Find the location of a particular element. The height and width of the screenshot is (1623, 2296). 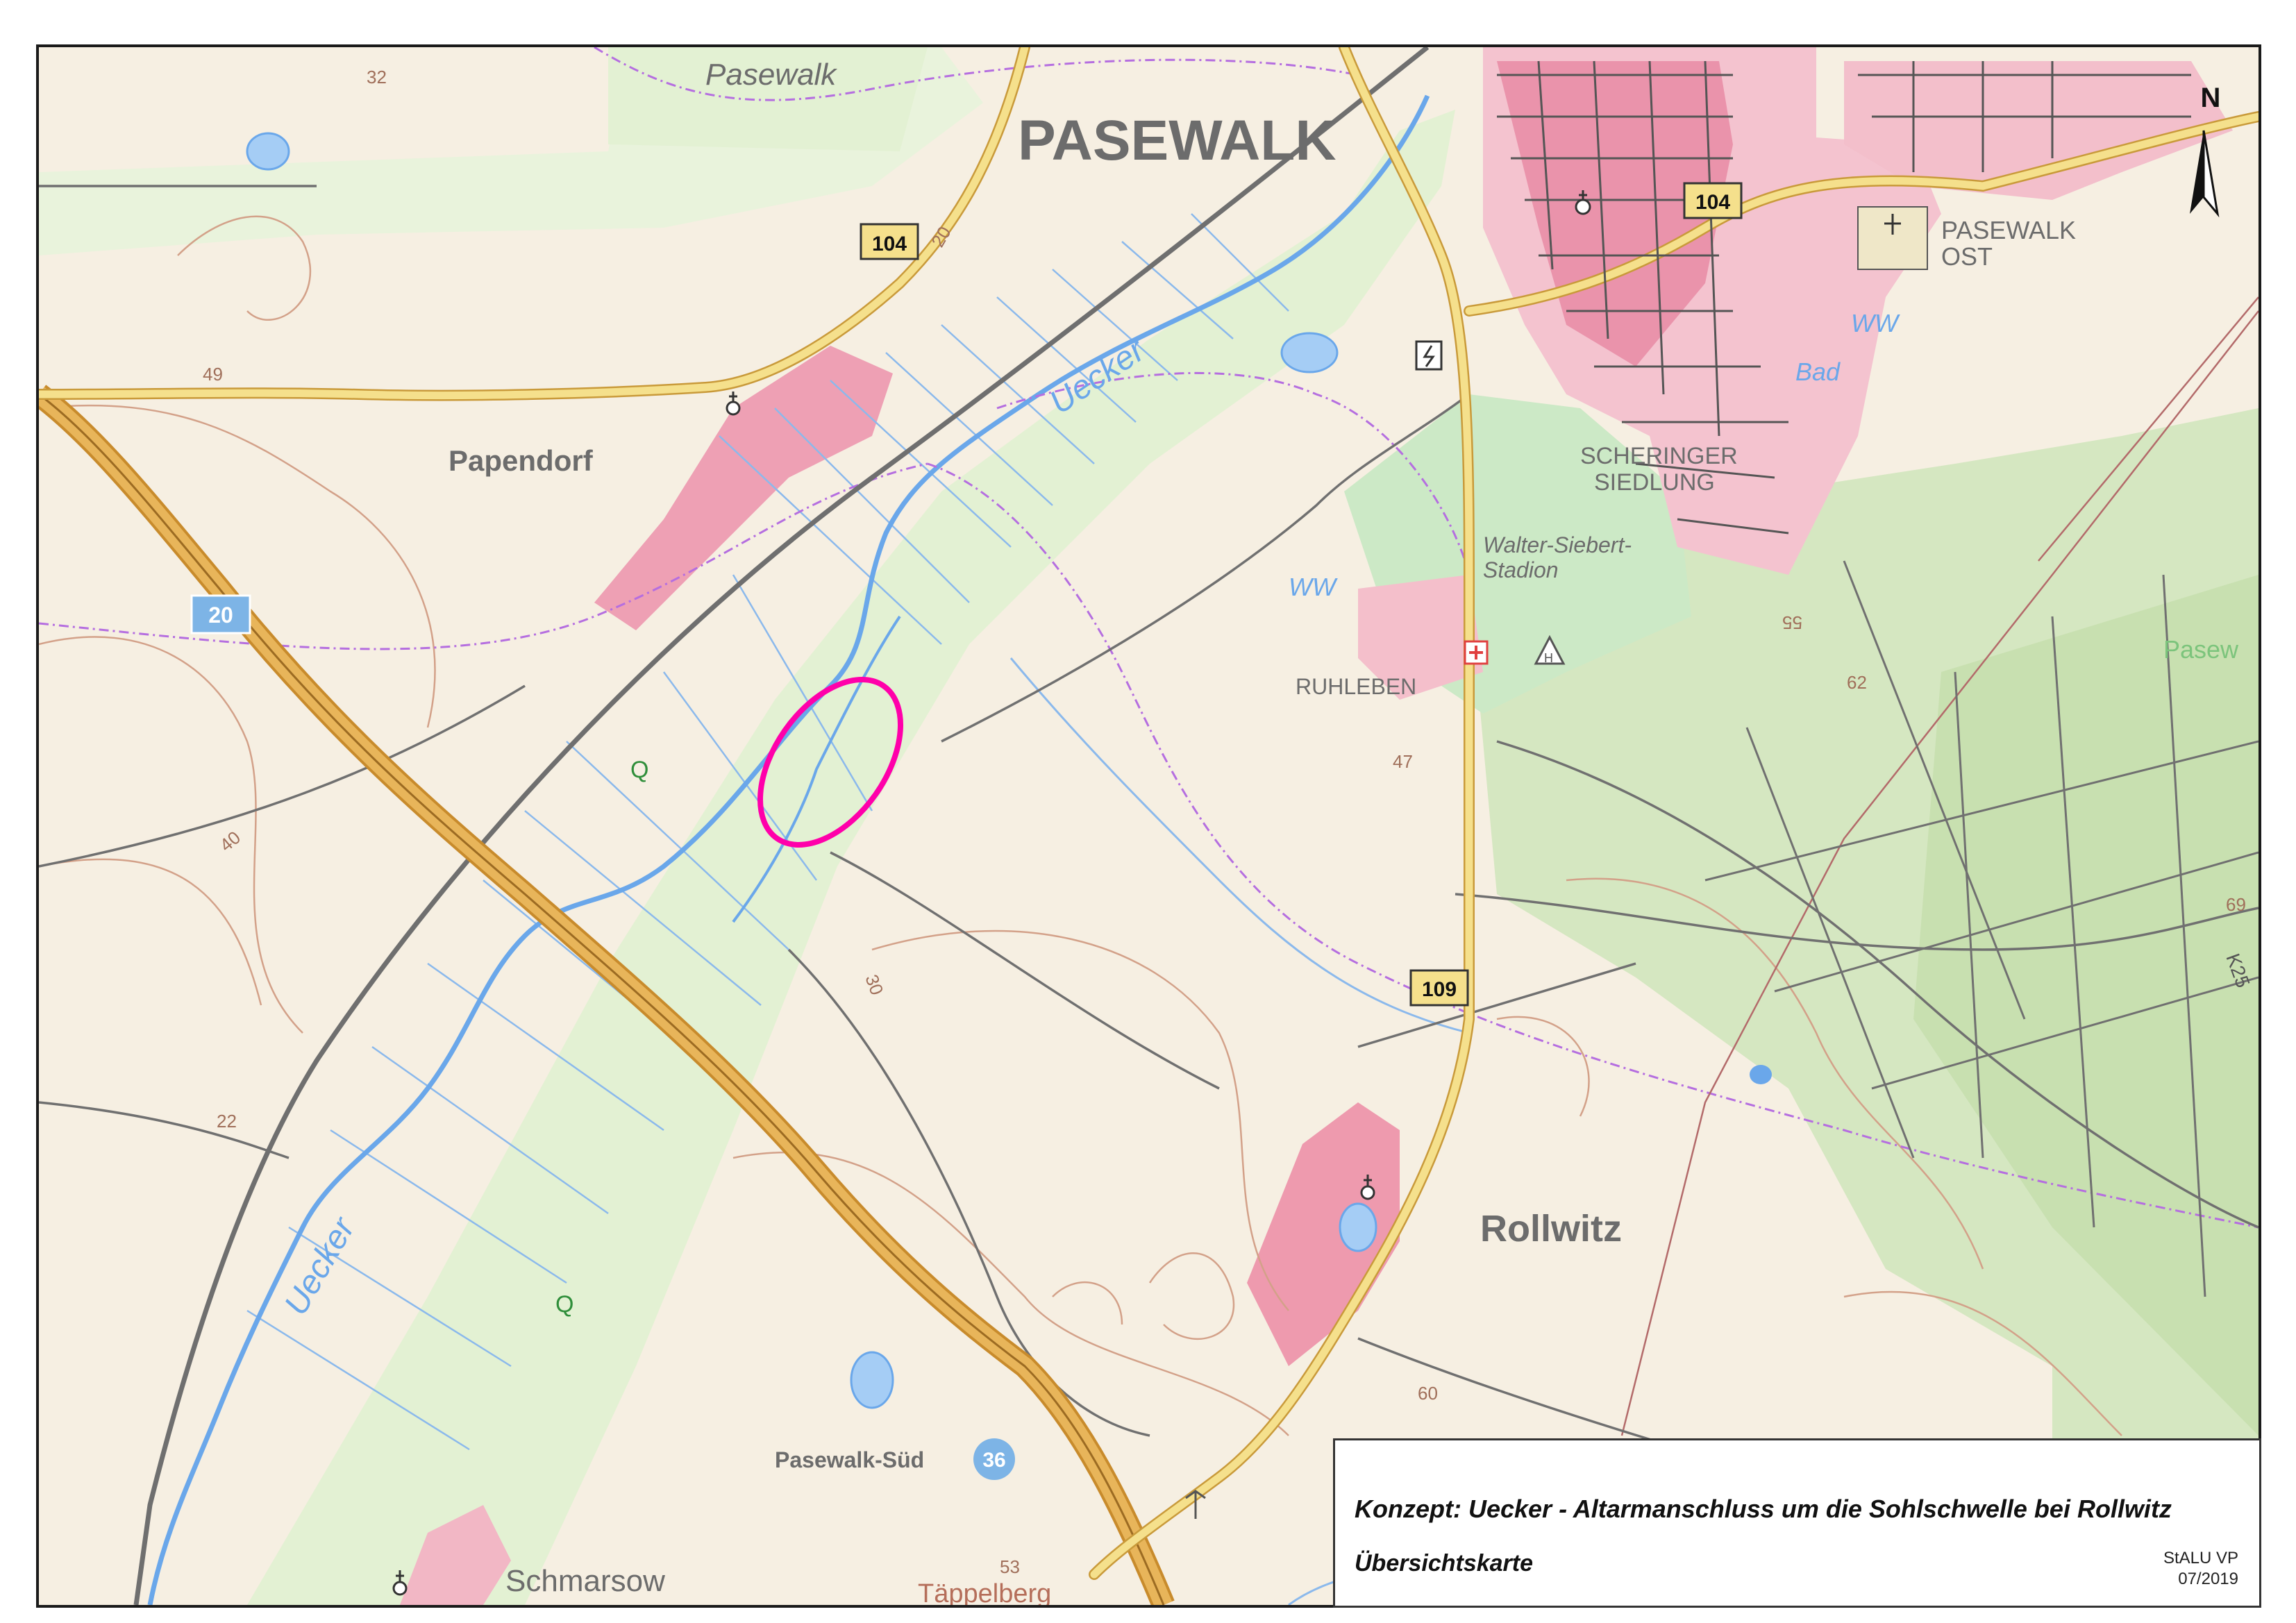

north-arrow-label: N is located at coordinates (2211, 98).